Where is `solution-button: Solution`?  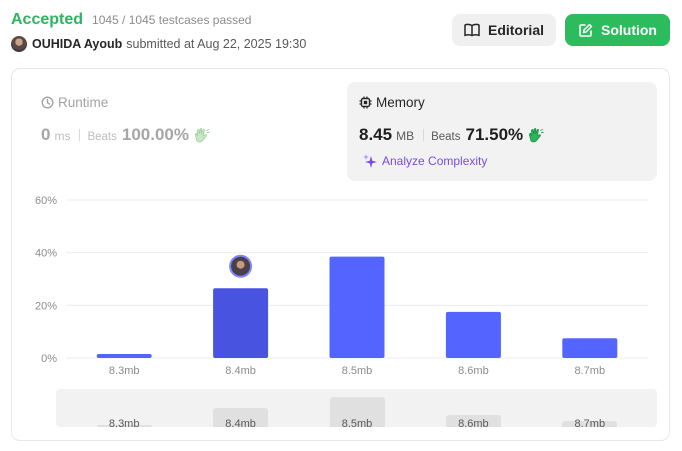
solution-button: Solution is located at coordinates (617, 30).